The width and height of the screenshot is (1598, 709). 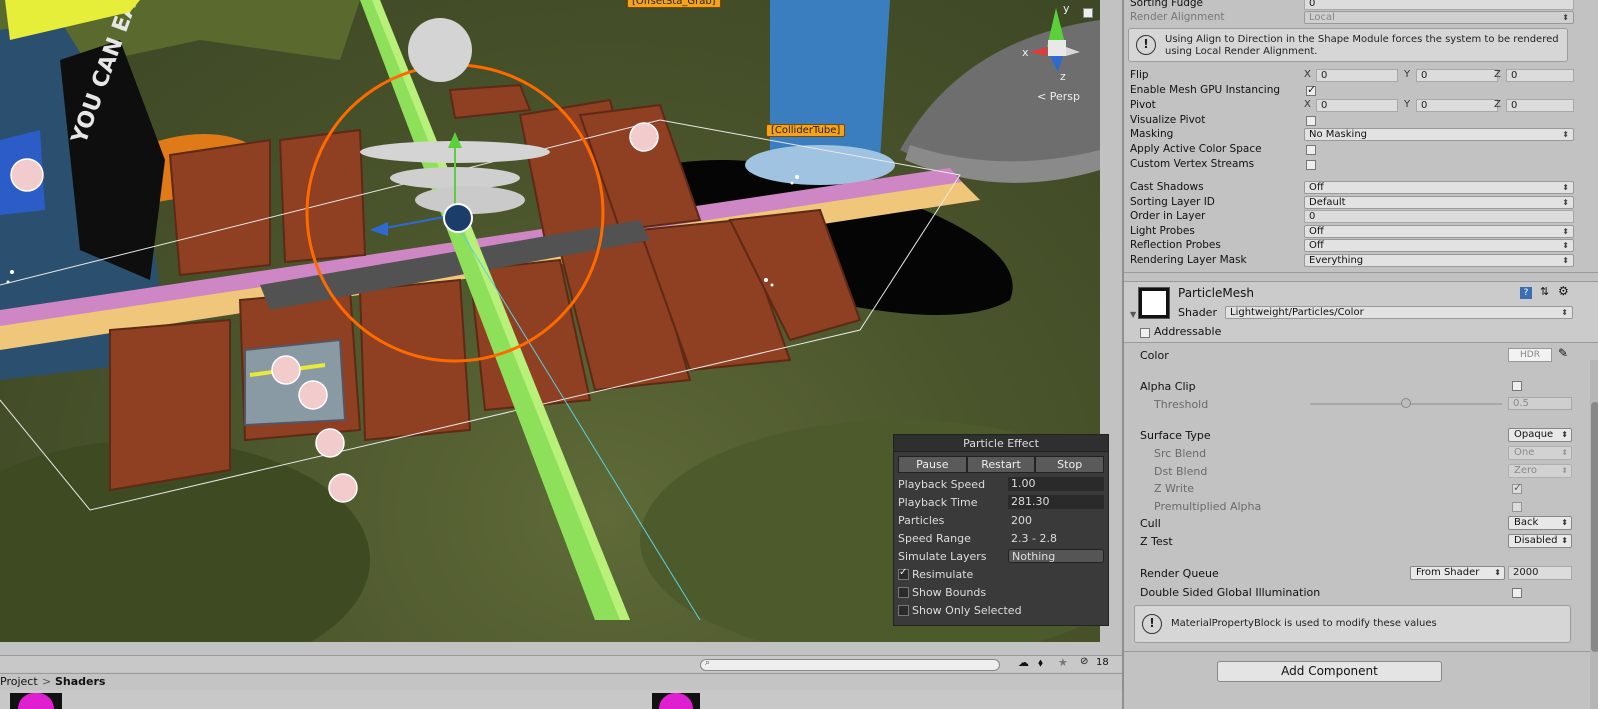 What do you see at coordinates (1172, 202) in the screenshot?
I see `sorting-layer-label: Sorting Layer ID` at bounding box center [1172, 202].